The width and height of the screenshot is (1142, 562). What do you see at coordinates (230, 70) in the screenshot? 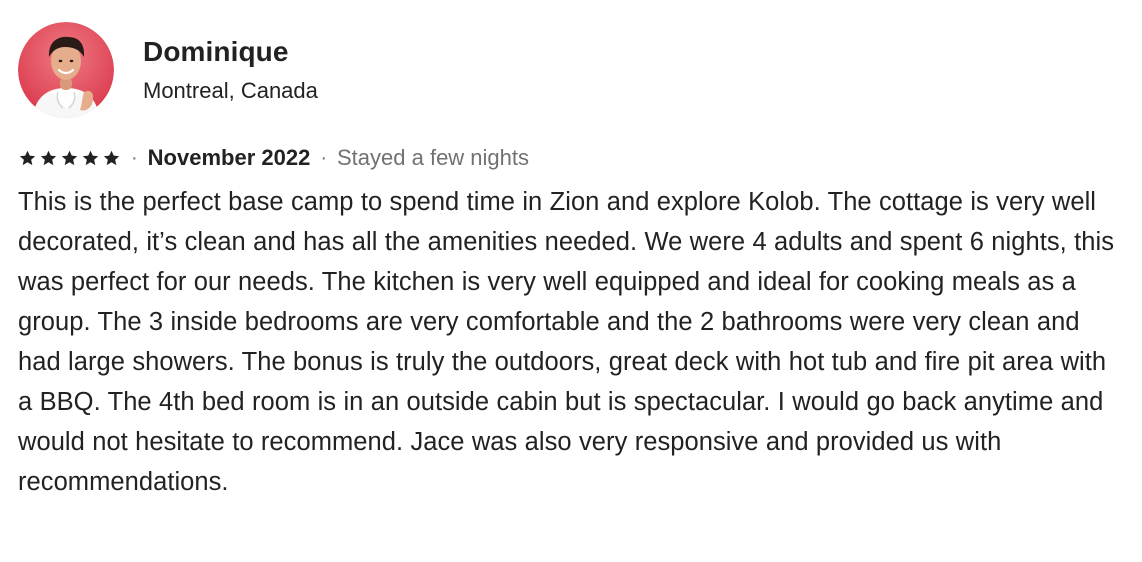
I see `reviewer-identity: Dominique Montreal, Canada` at bounding box center [230, 70].